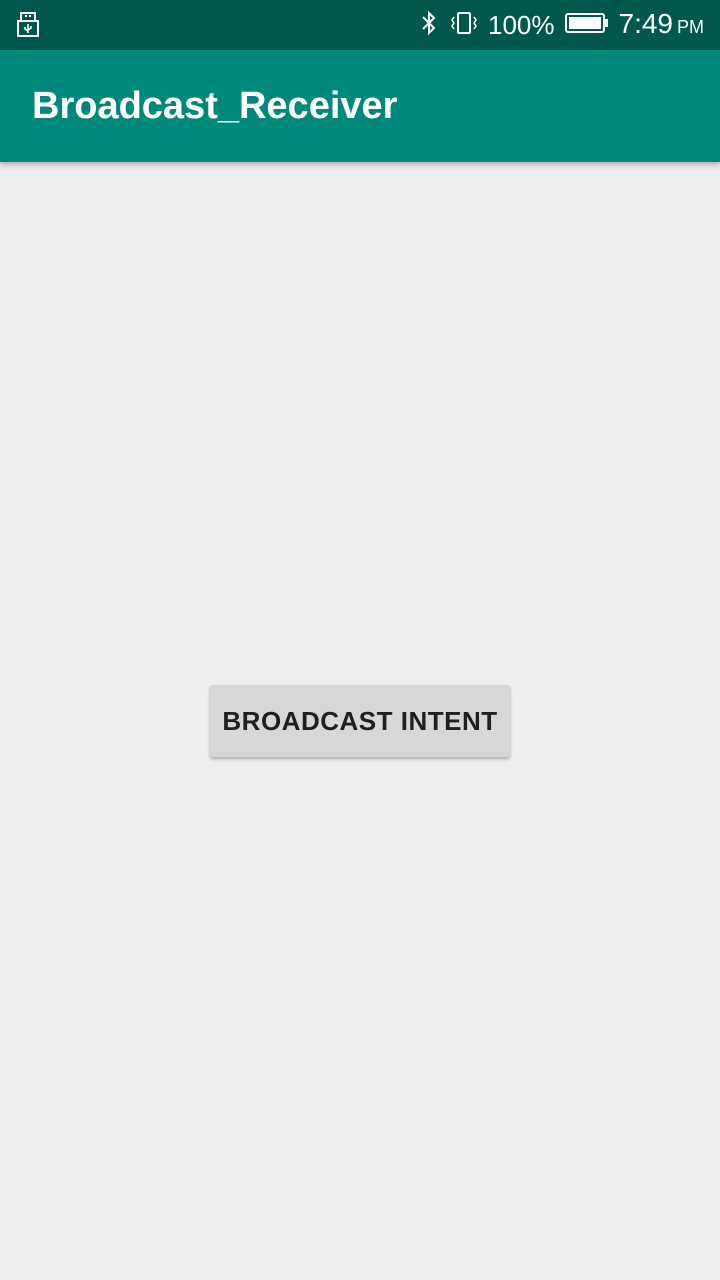 The image size is (720, 1280). What do you see at coordinates (521, 25) in the screenshot?
I see `battery-percent: 100%` at bounding box center [521, 25].